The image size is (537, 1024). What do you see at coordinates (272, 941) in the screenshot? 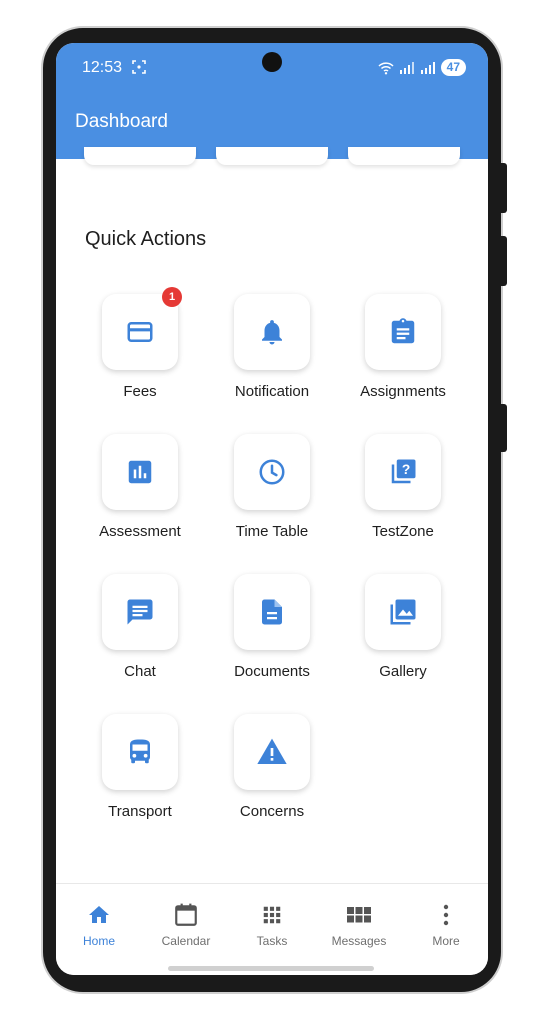
I see `nav-label: Tasks` at bounding box center [272, 941].